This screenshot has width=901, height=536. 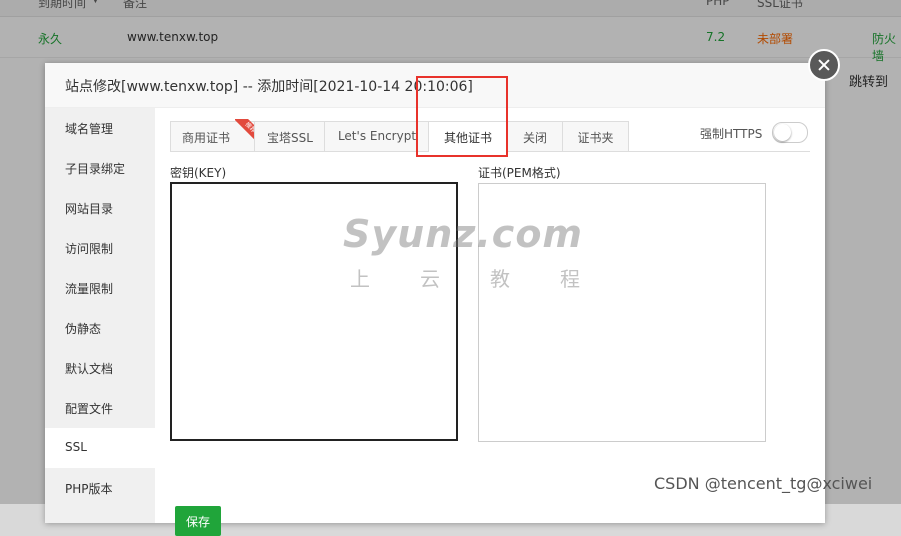 I want to click on tab-commercial-cert: 商用证书 推荐, so click(x=213, y=135).